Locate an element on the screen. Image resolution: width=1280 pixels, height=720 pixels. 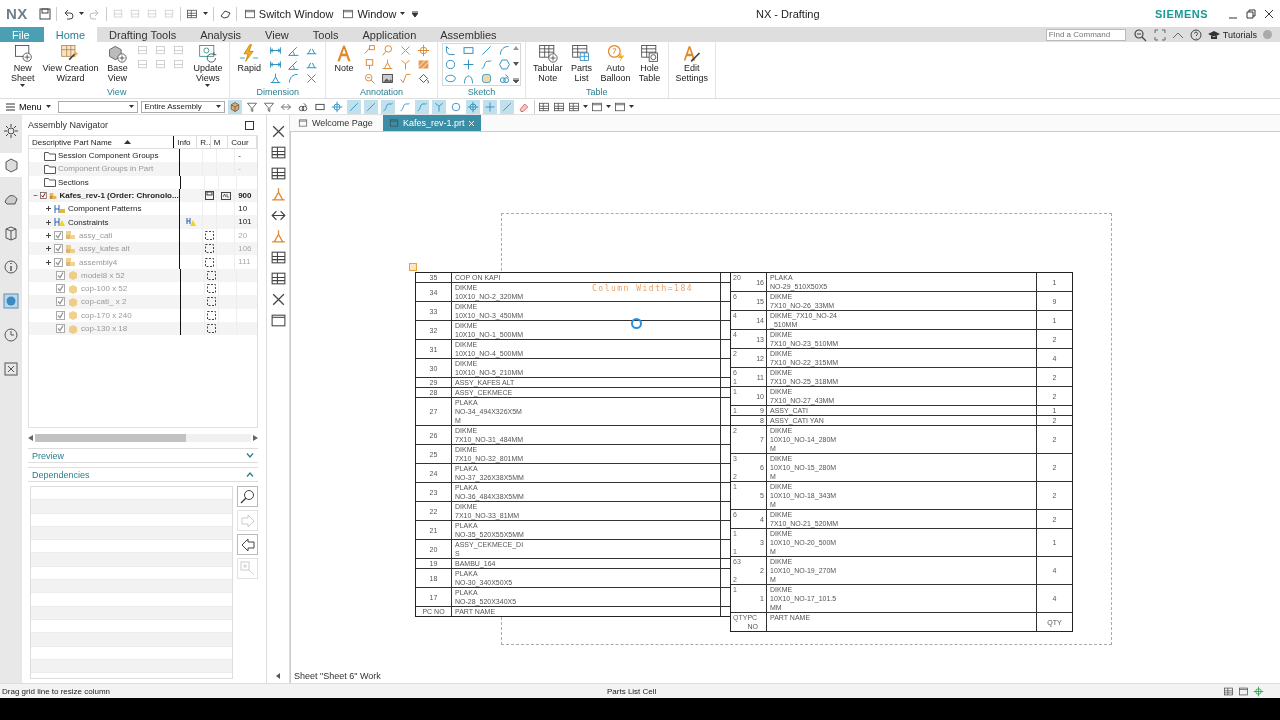
customize-icon is located at coordinates (414, 13).